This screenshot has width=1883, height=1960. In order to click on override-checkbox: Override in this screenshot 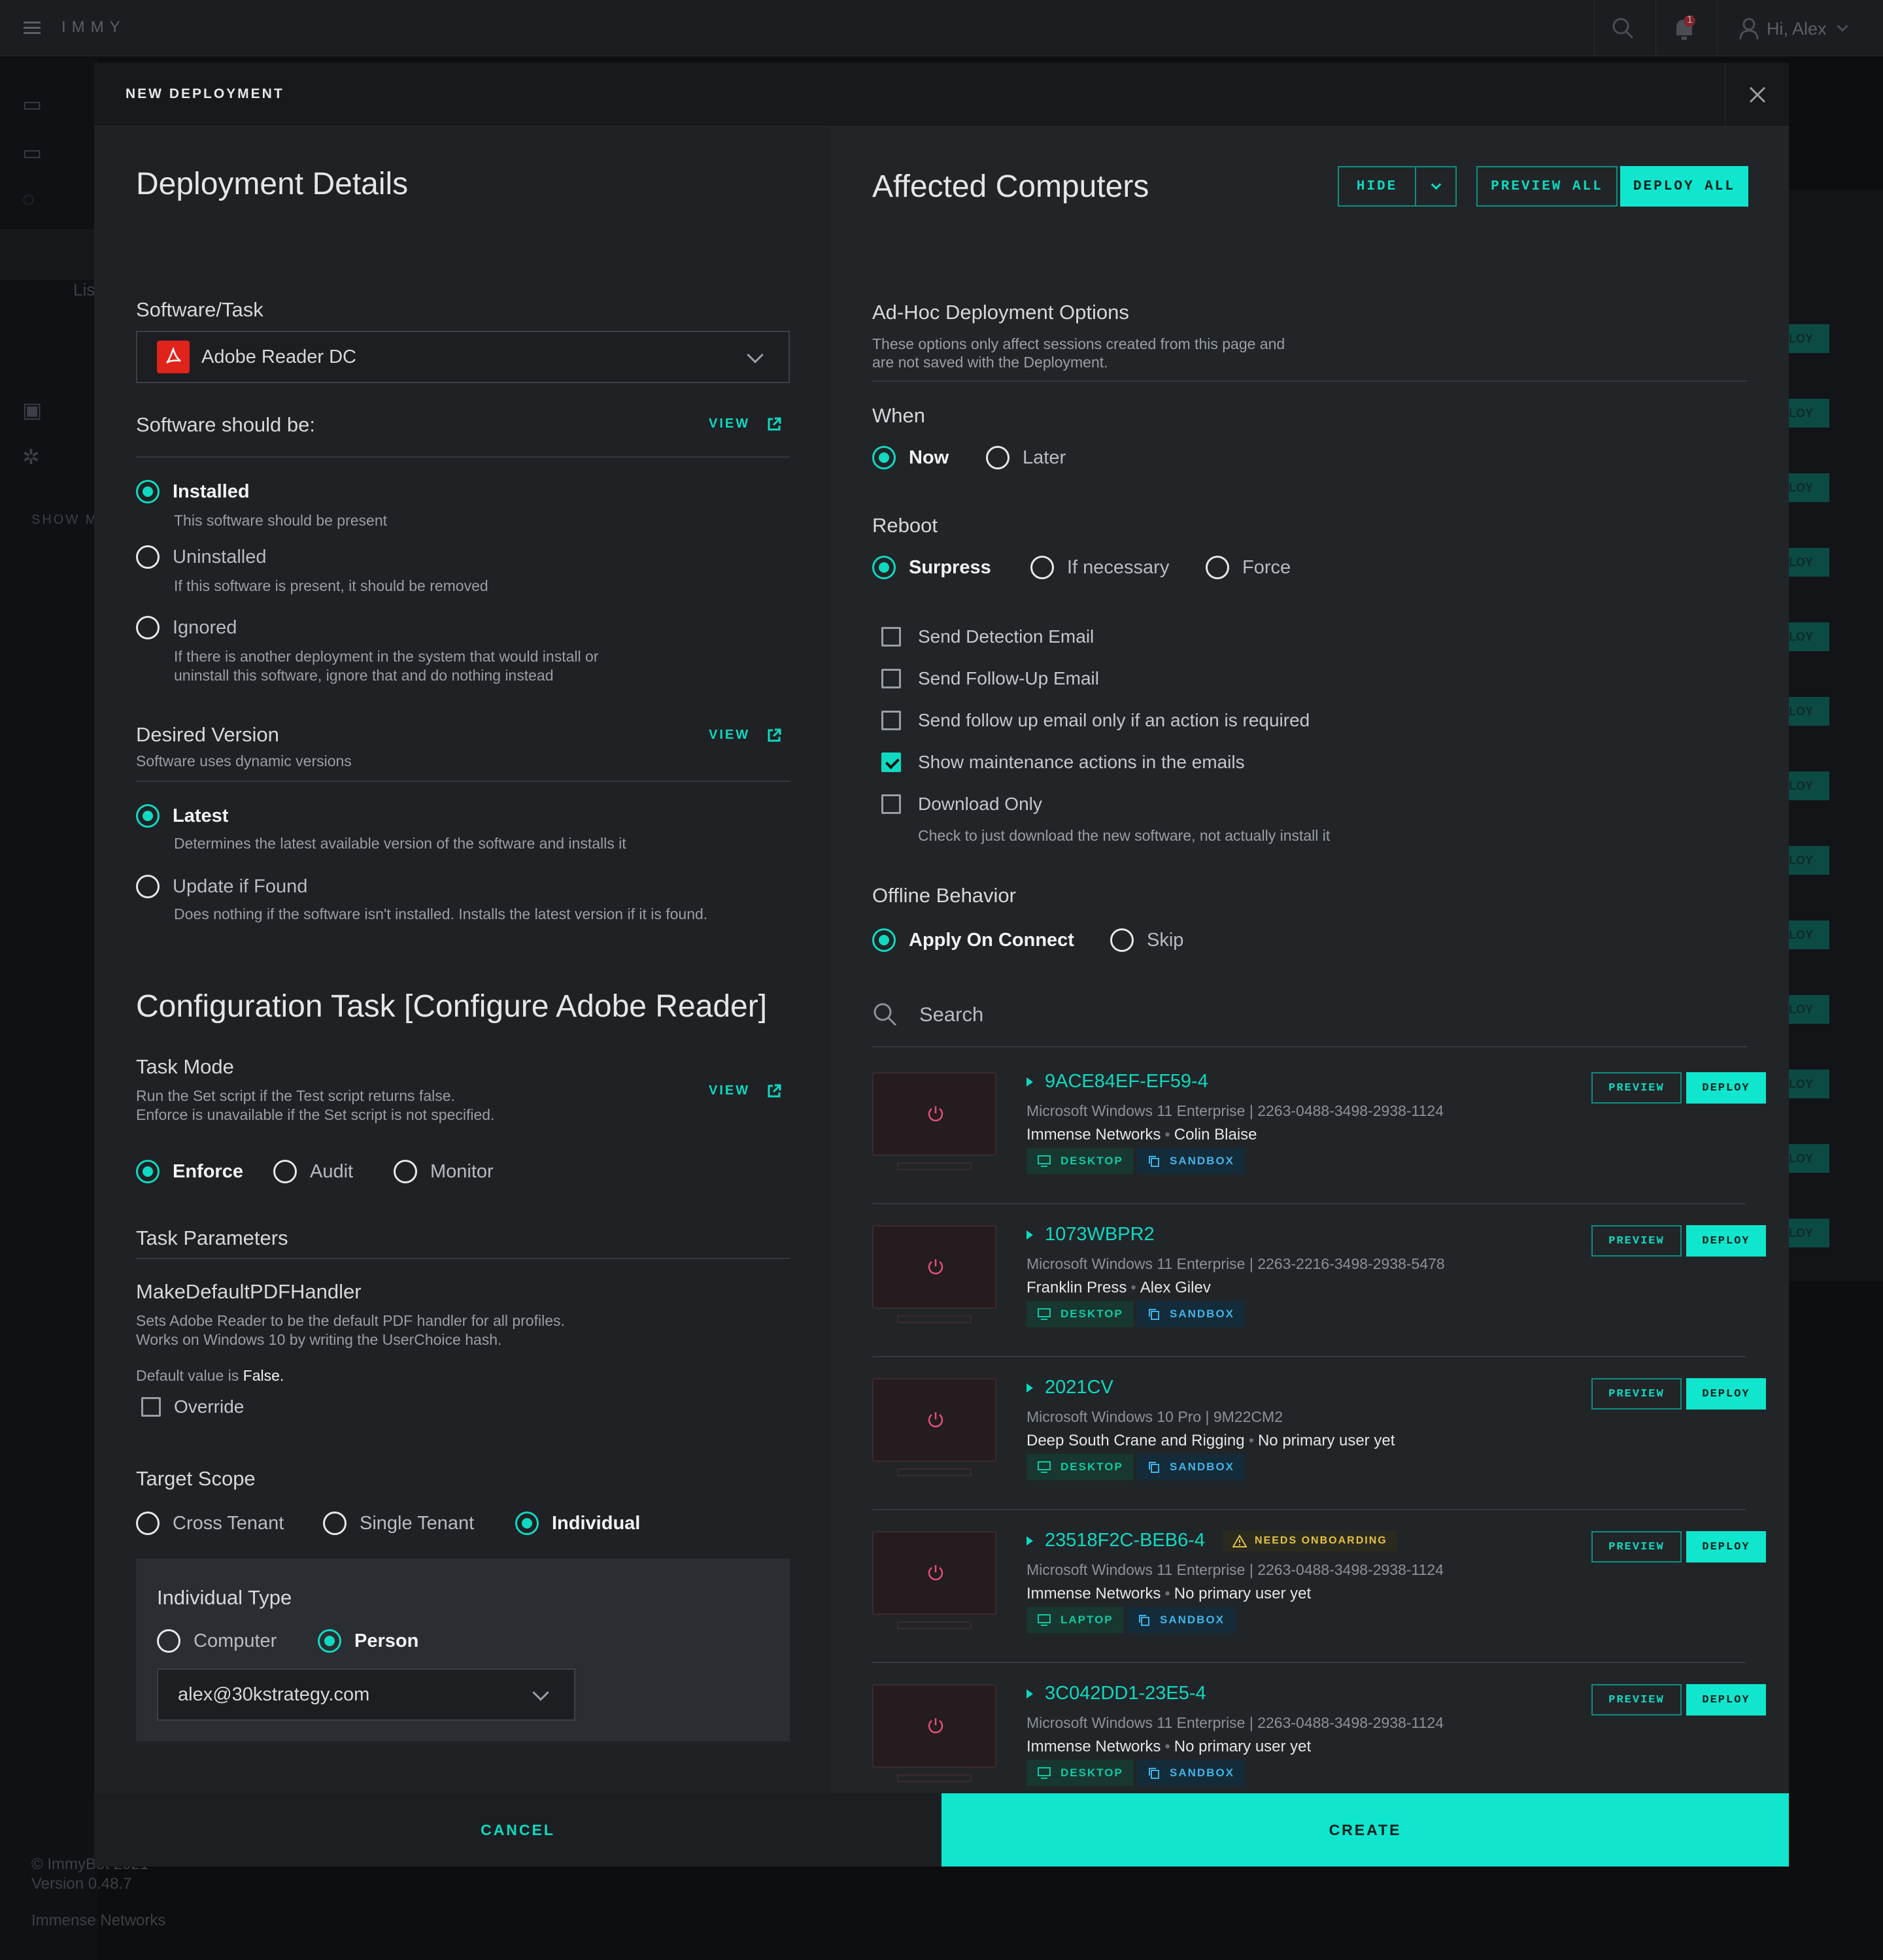, I will do `click(192, 1406)`.